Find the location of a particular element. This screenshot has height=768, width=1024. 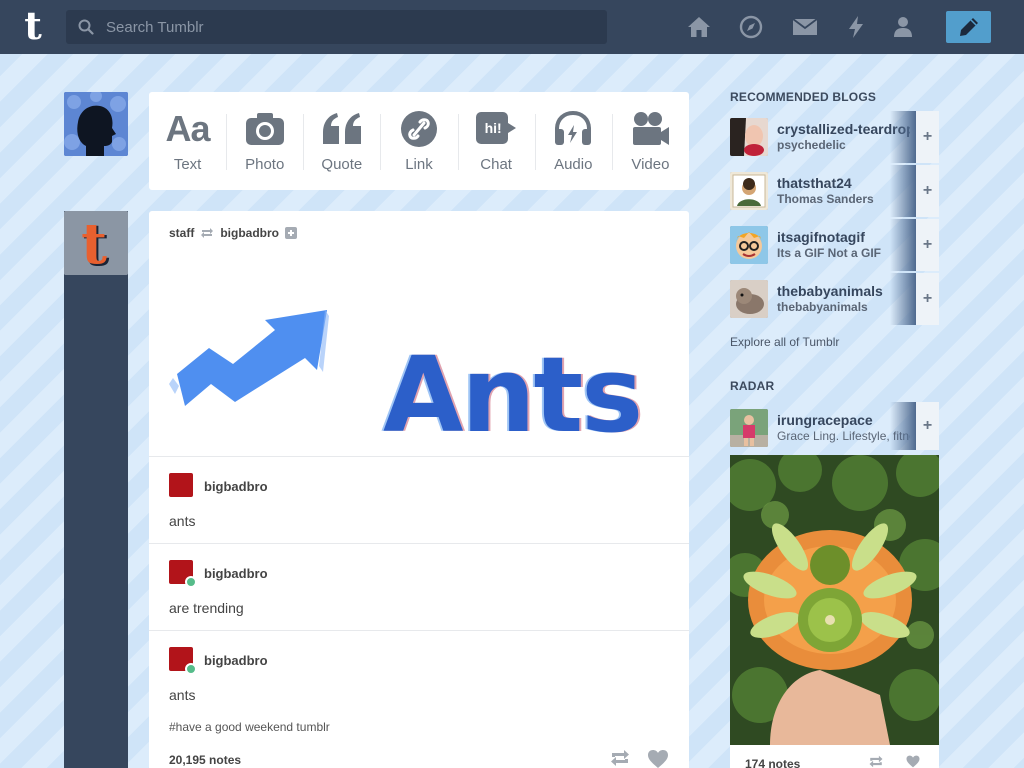

post-notes-count: 20,195 notes is located at coordinates (205, 760).